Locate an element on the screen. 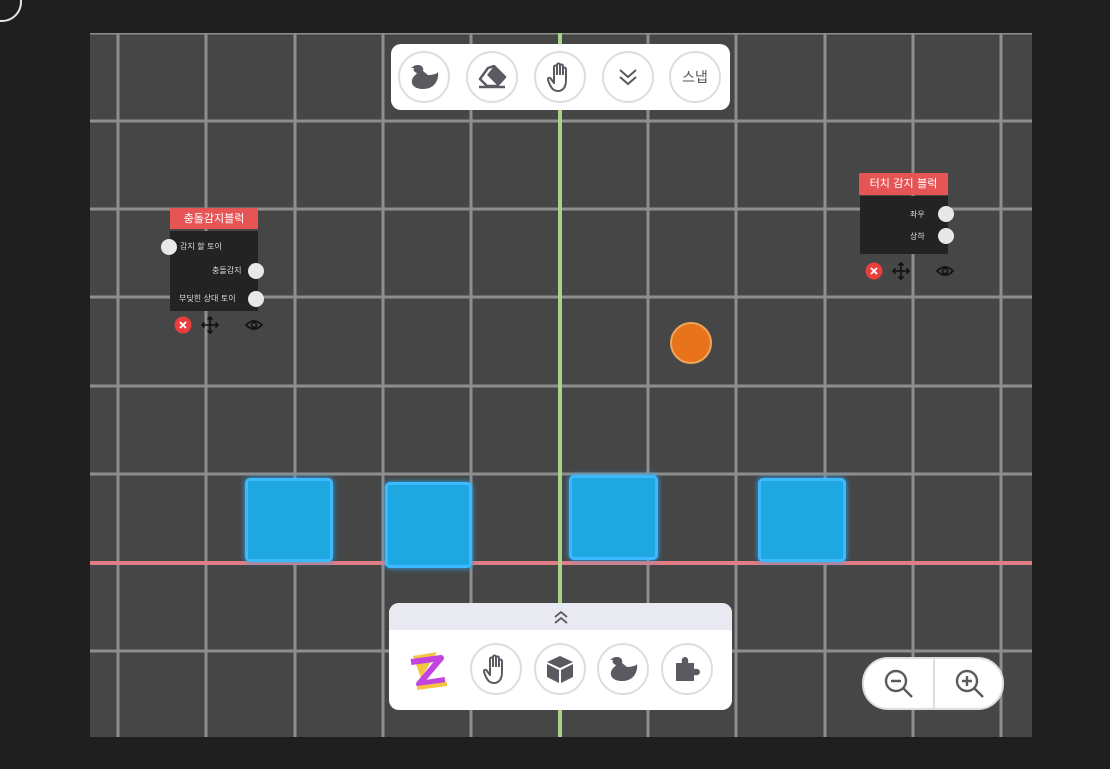 The width and height of the screenshot is (1110, 769). eraser-tool-button is located at coordinates (492, 77).